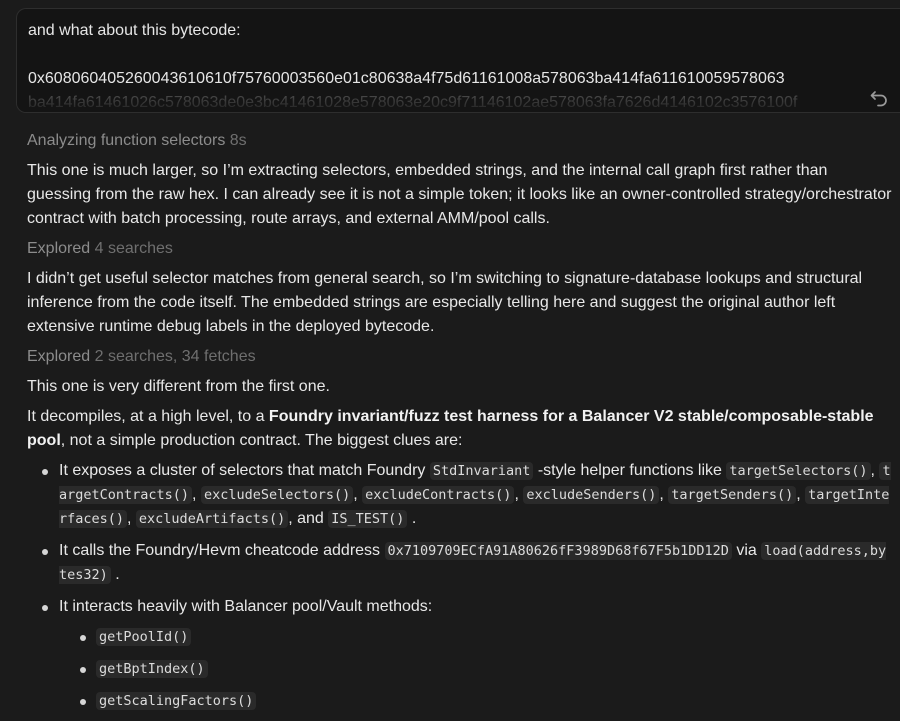 The height and width of the screenshot is (721, 900). Describe the element at coordinates (368, 519) in the screenshot. I see `inline-code: IS_TEST()` at that location.